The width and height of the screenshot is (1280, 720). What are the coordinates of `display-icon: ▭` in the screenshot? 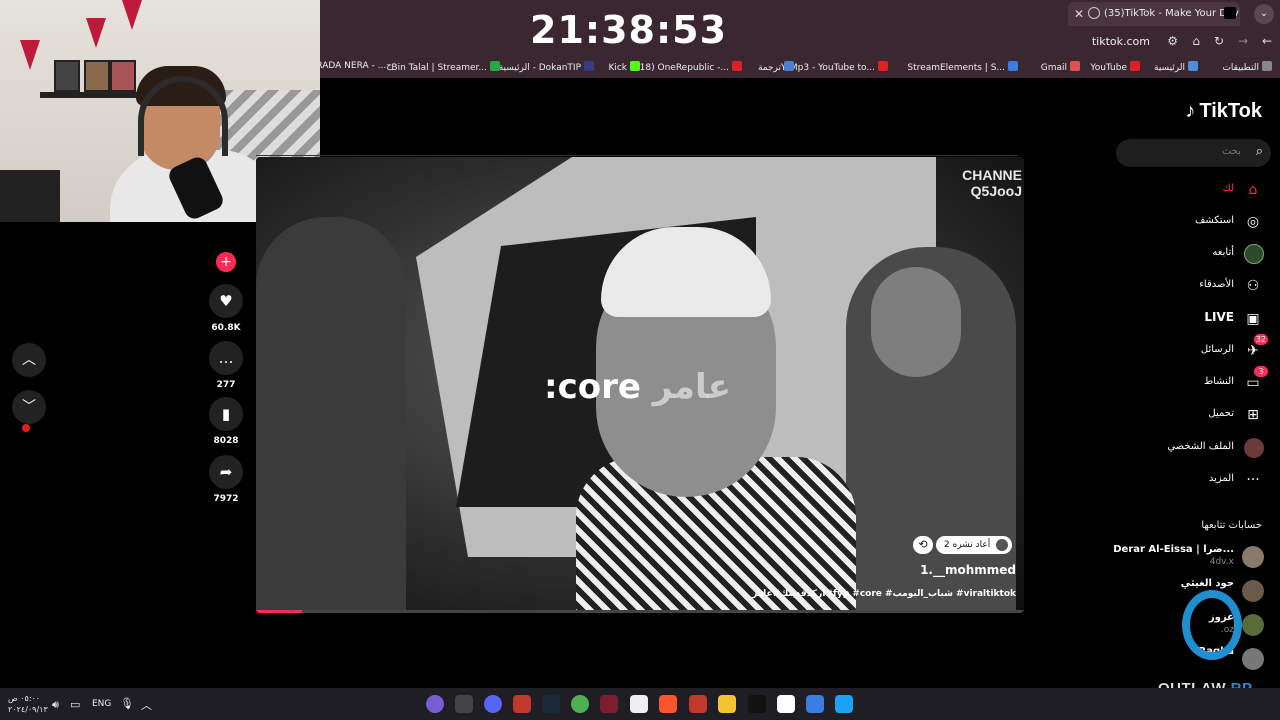 It's located at (75, 704).